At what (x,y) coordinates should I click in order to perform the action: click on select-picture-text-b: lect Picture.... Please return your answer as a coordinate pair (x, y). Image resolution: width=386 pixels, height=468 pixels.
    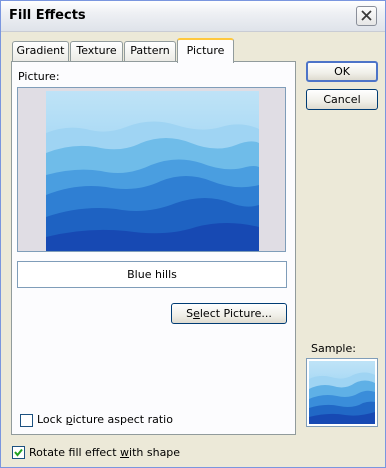
    Looking at the image, I should click on (235, 313).